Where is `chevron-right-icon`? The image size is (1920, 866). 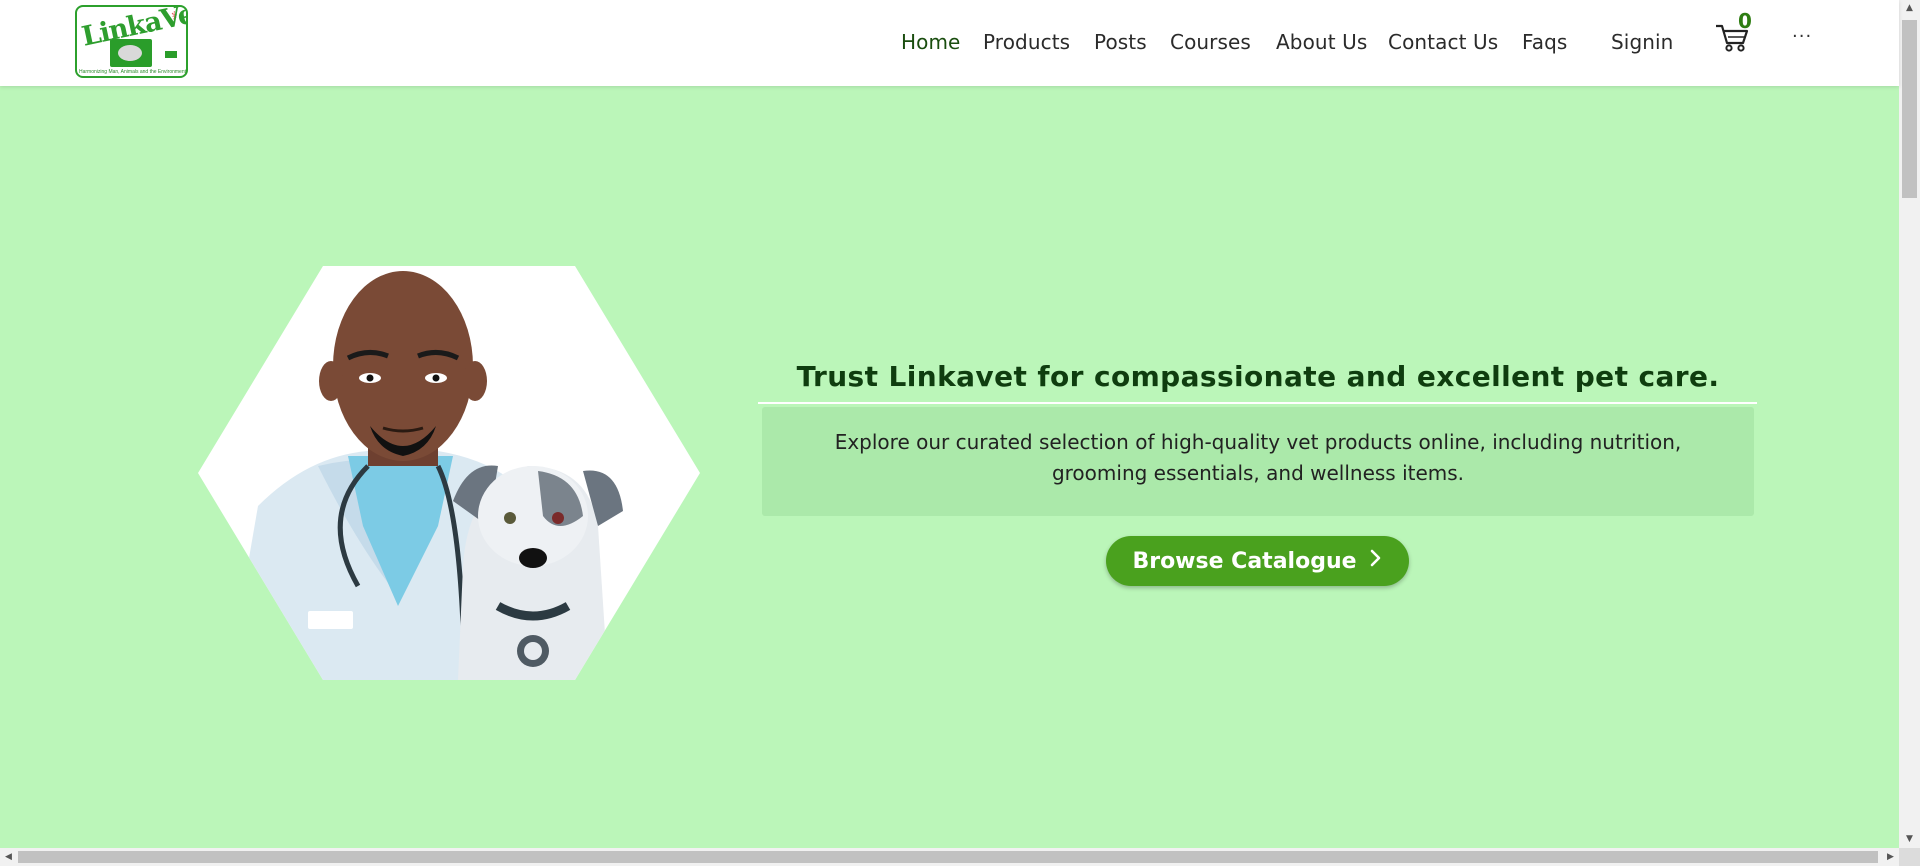
chevron-right-icon is located at coordinates (1376, 561).